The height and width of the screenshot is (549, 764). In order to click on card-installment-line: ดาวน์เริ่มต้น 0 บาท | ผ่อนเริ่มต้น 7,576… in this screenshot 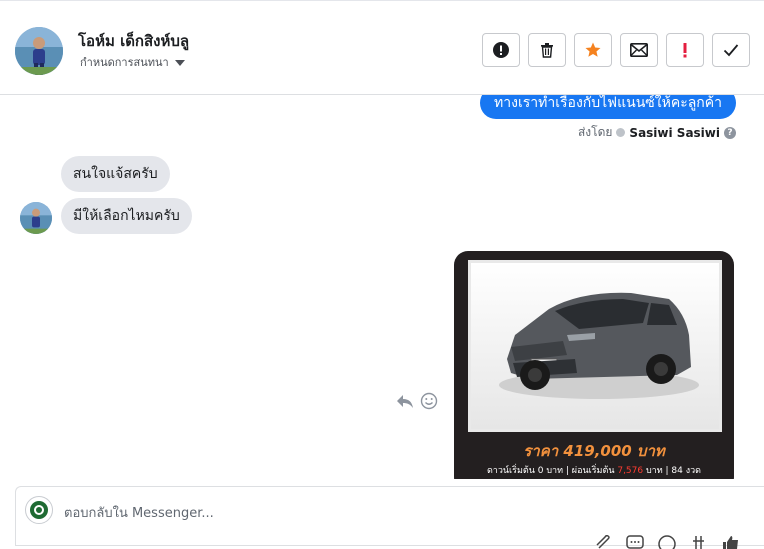, I will do `click(594, 470)`.